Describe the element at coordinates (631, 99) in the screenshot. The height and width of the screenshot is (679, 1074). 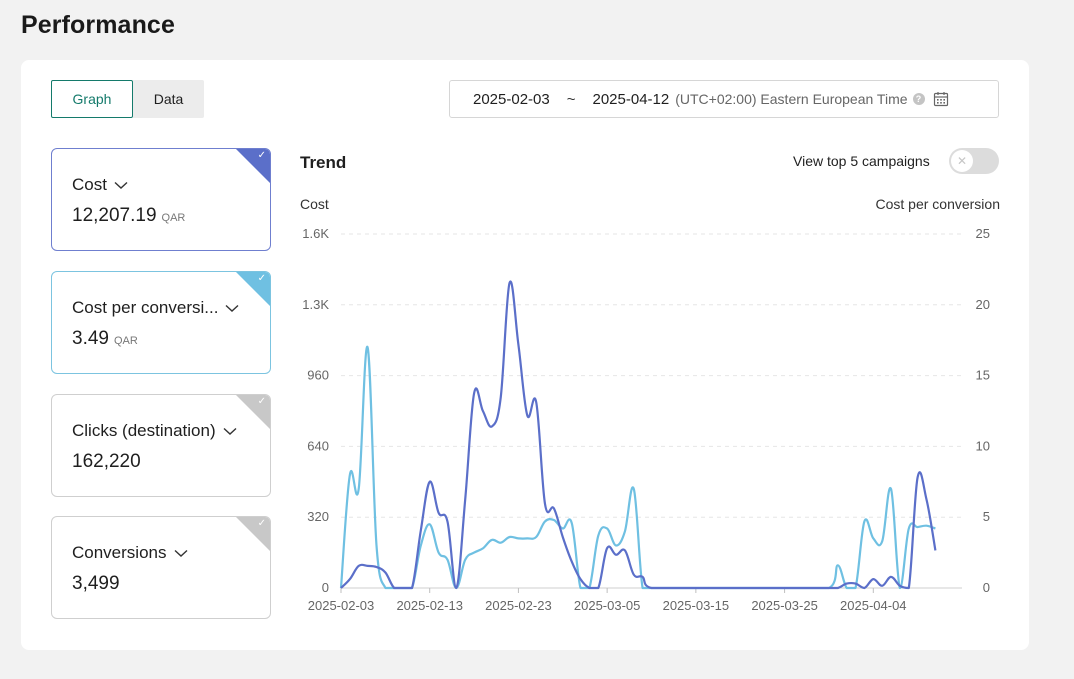
I see `date-end: 2025-04-12` at that location.